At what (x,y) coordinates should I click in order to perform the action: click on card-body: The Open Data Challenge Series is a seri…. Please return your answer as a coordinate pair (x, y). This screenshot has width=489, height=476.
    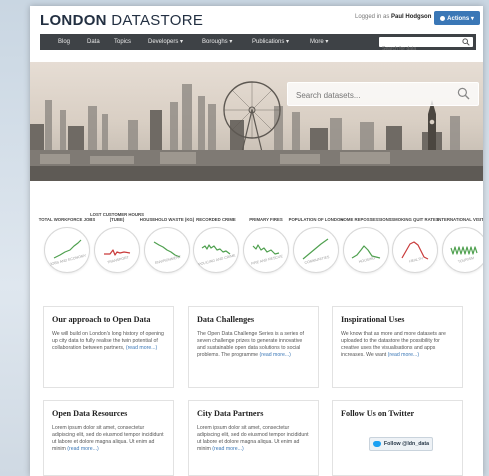
    Looking at the image, I should click on (253, 345).